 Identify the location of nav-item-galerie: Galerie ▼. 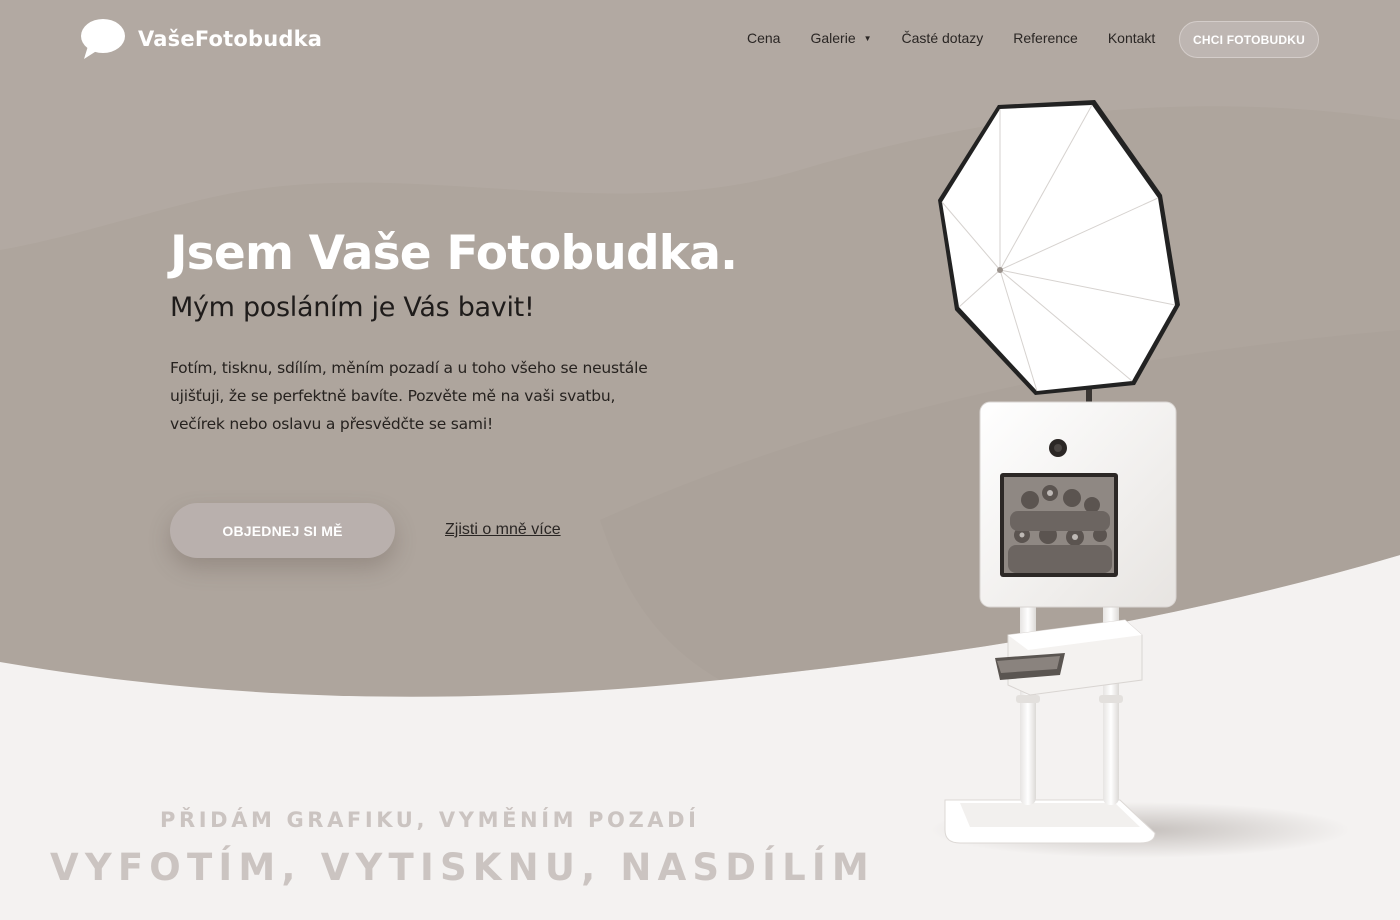
(840, 38).